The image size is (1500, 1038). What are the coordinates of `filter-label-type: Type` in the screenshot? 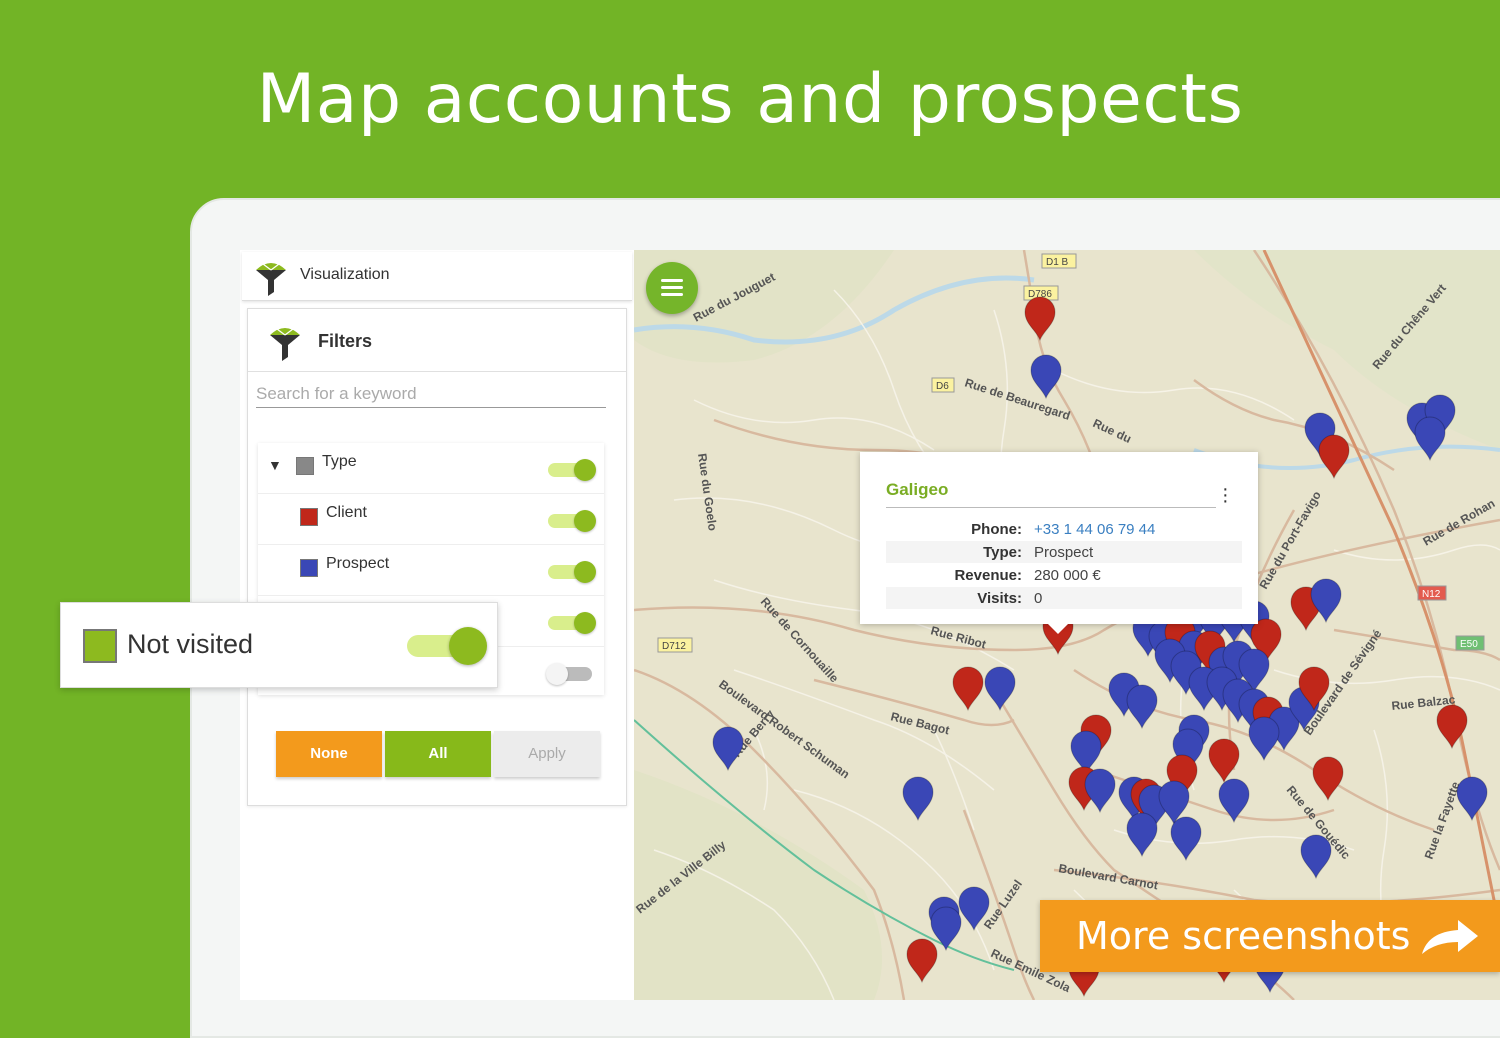 It's located at (339, 461).